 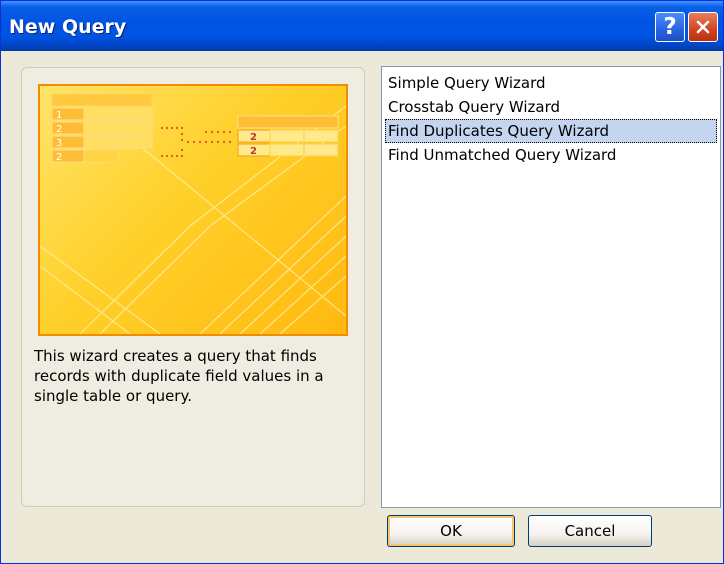 What do you see at coordinates (288, 136) in the screenshot?
I see `result-table: 2 2` at bounding box center [288, 136].